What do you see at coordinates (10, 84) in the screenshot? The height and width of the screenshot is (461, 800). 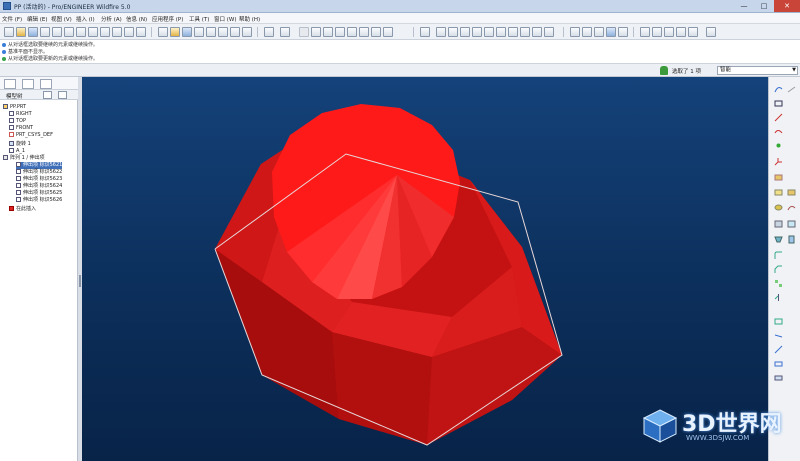 I see `tab-model-tree` at bounding box center [10, 84].